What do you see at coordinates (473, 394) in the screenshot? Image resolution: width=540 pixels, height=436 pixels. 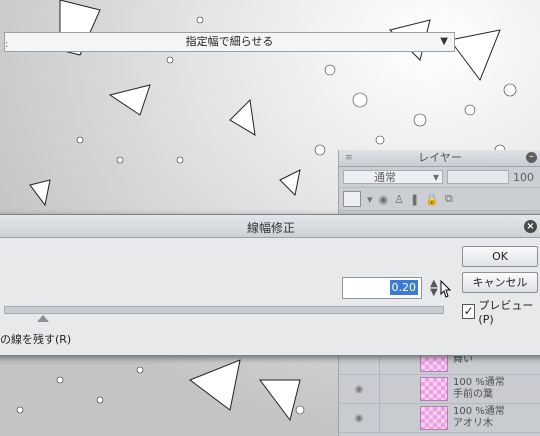 I see `layer-name: 手前の葉` at bounding box center [473, 394].